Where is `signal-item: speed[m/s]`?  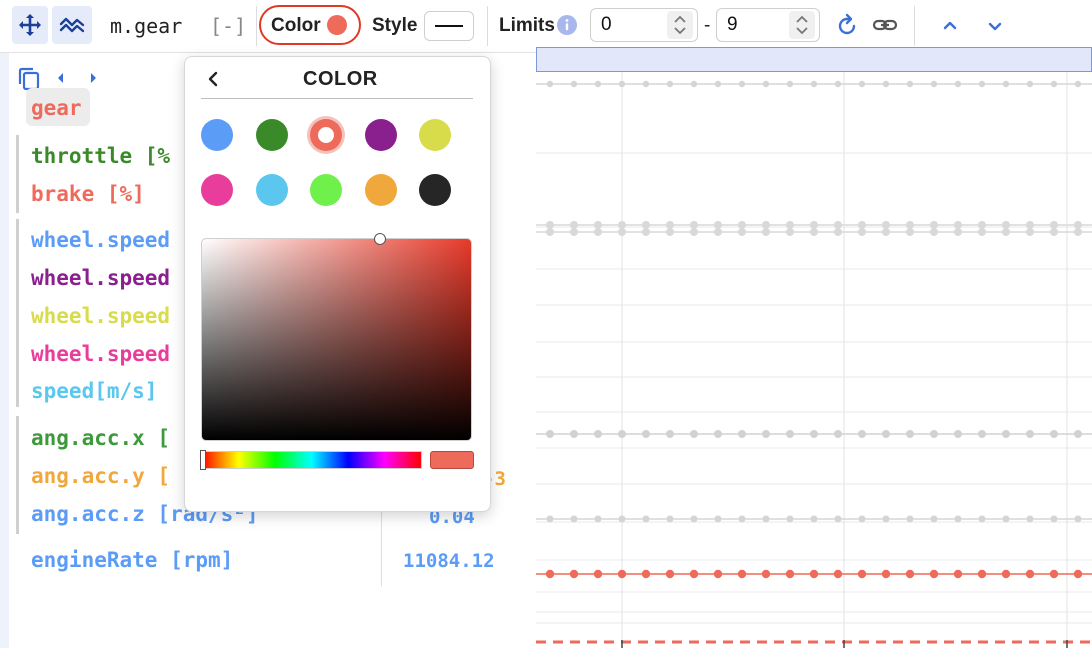 signal-item: speed[m/s] is located at coordinates (94, 391).